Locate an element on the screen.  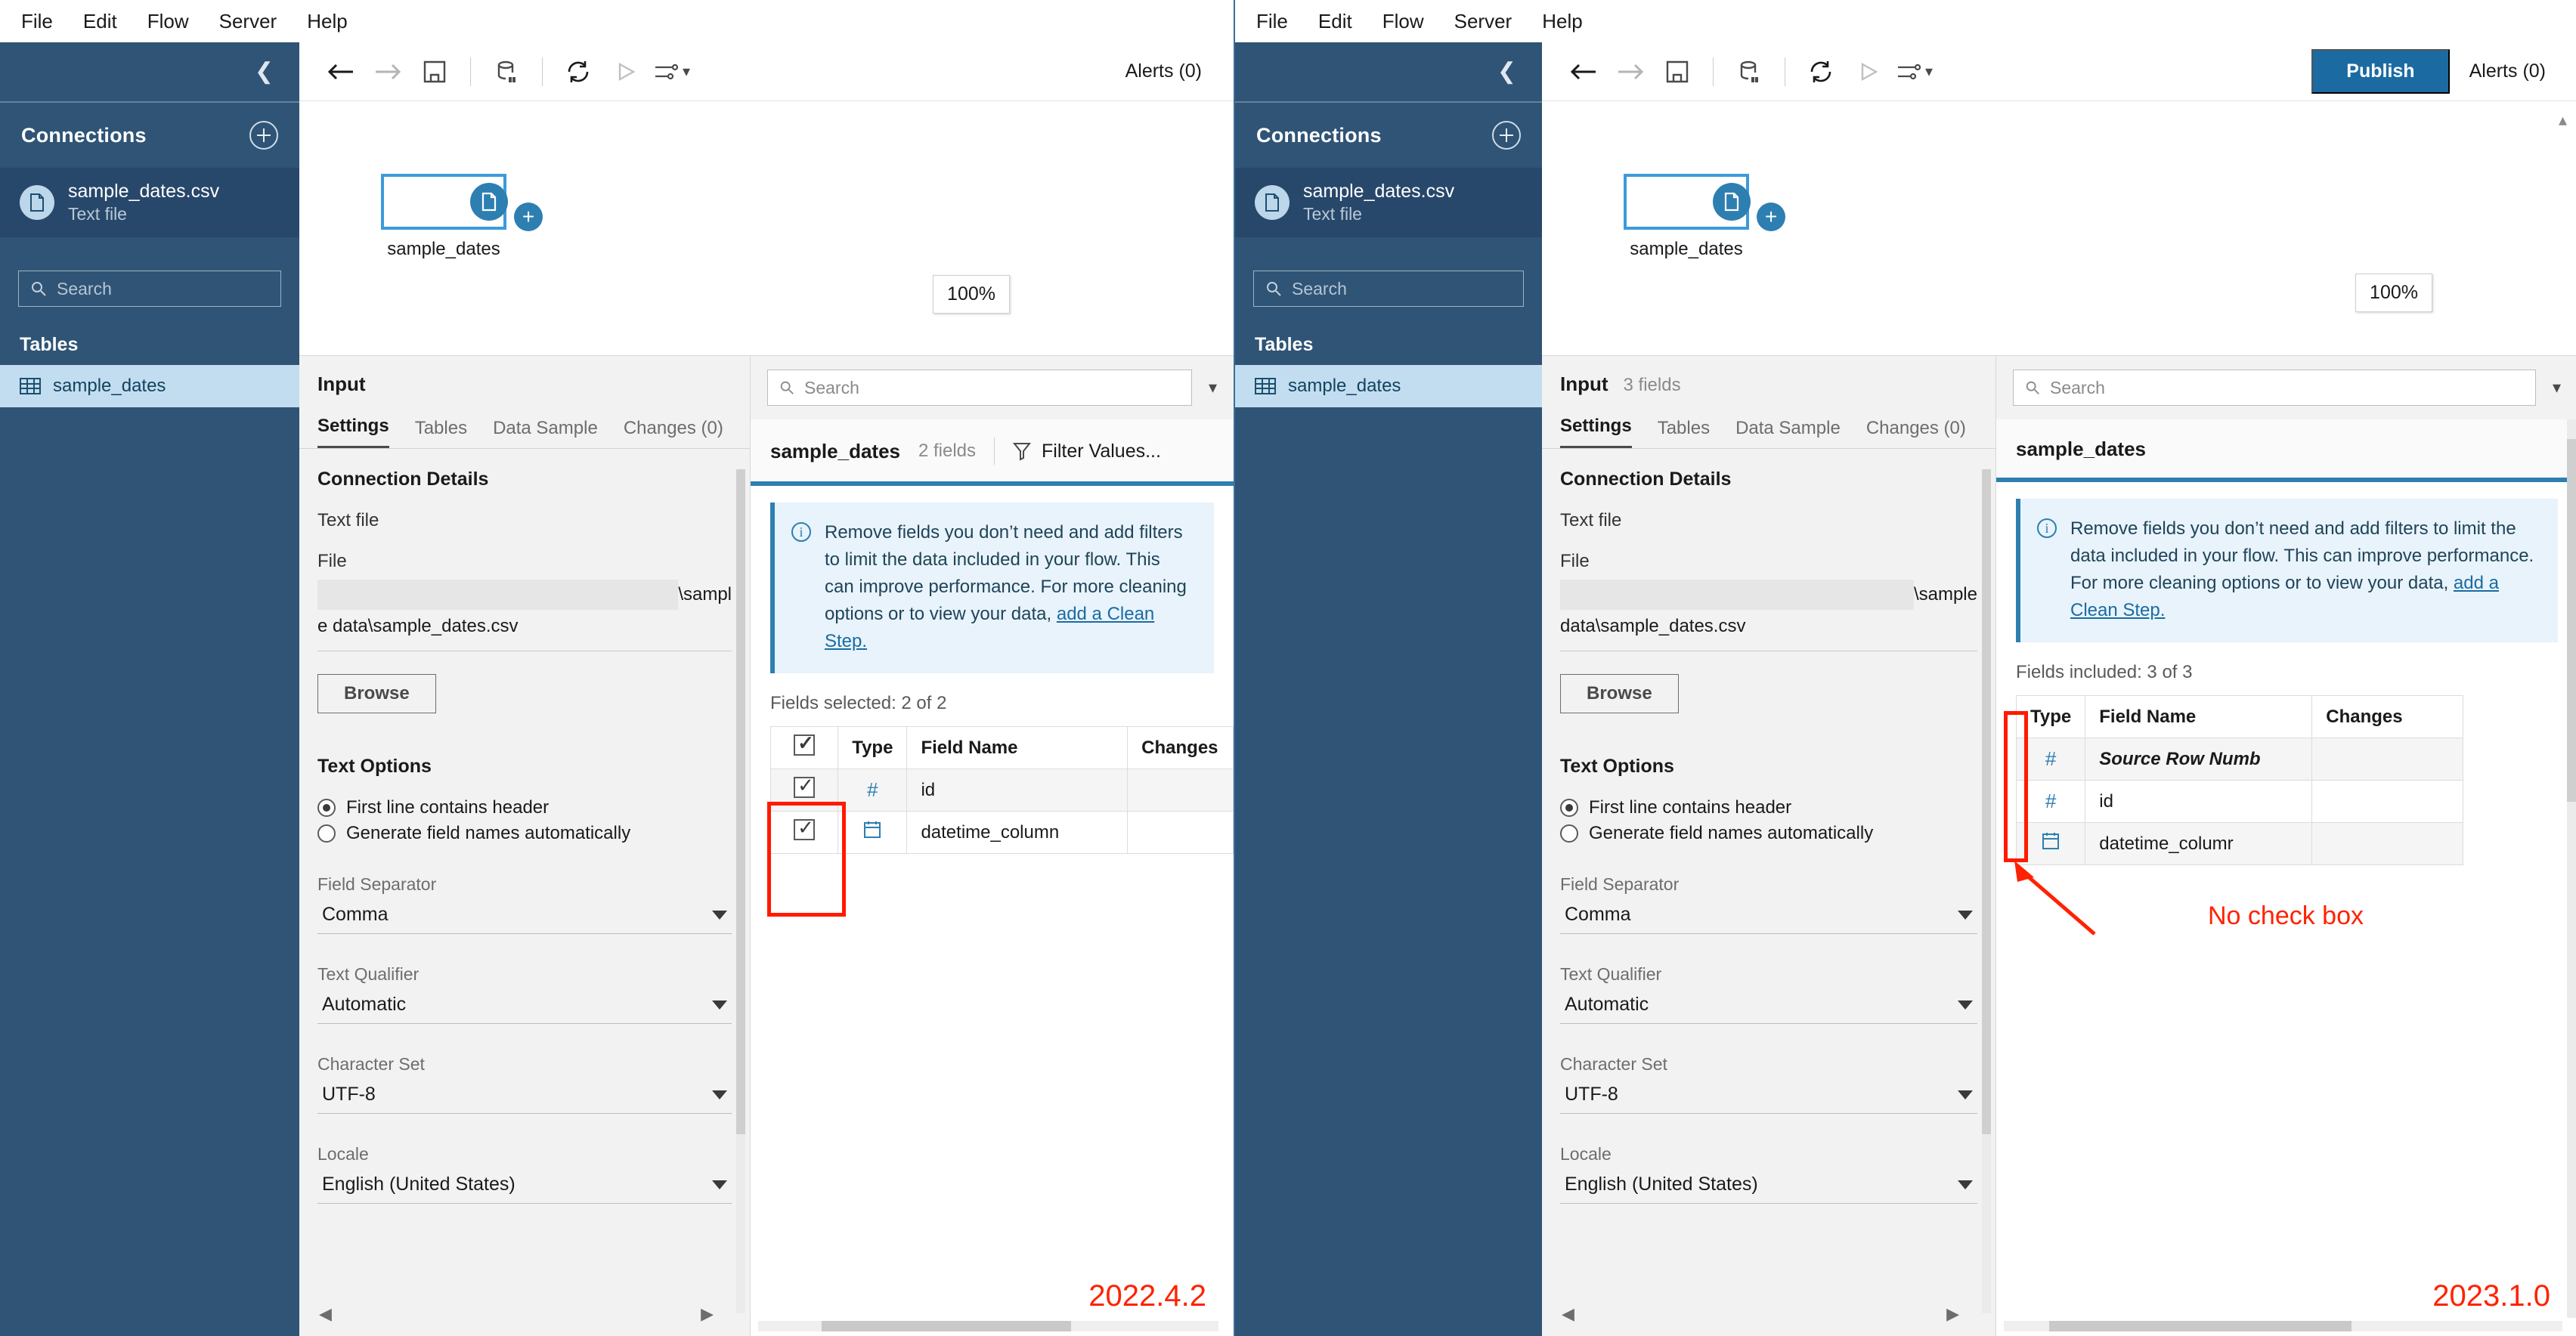
menu-item-flow: Flow is located at coordinates (1403, 21).